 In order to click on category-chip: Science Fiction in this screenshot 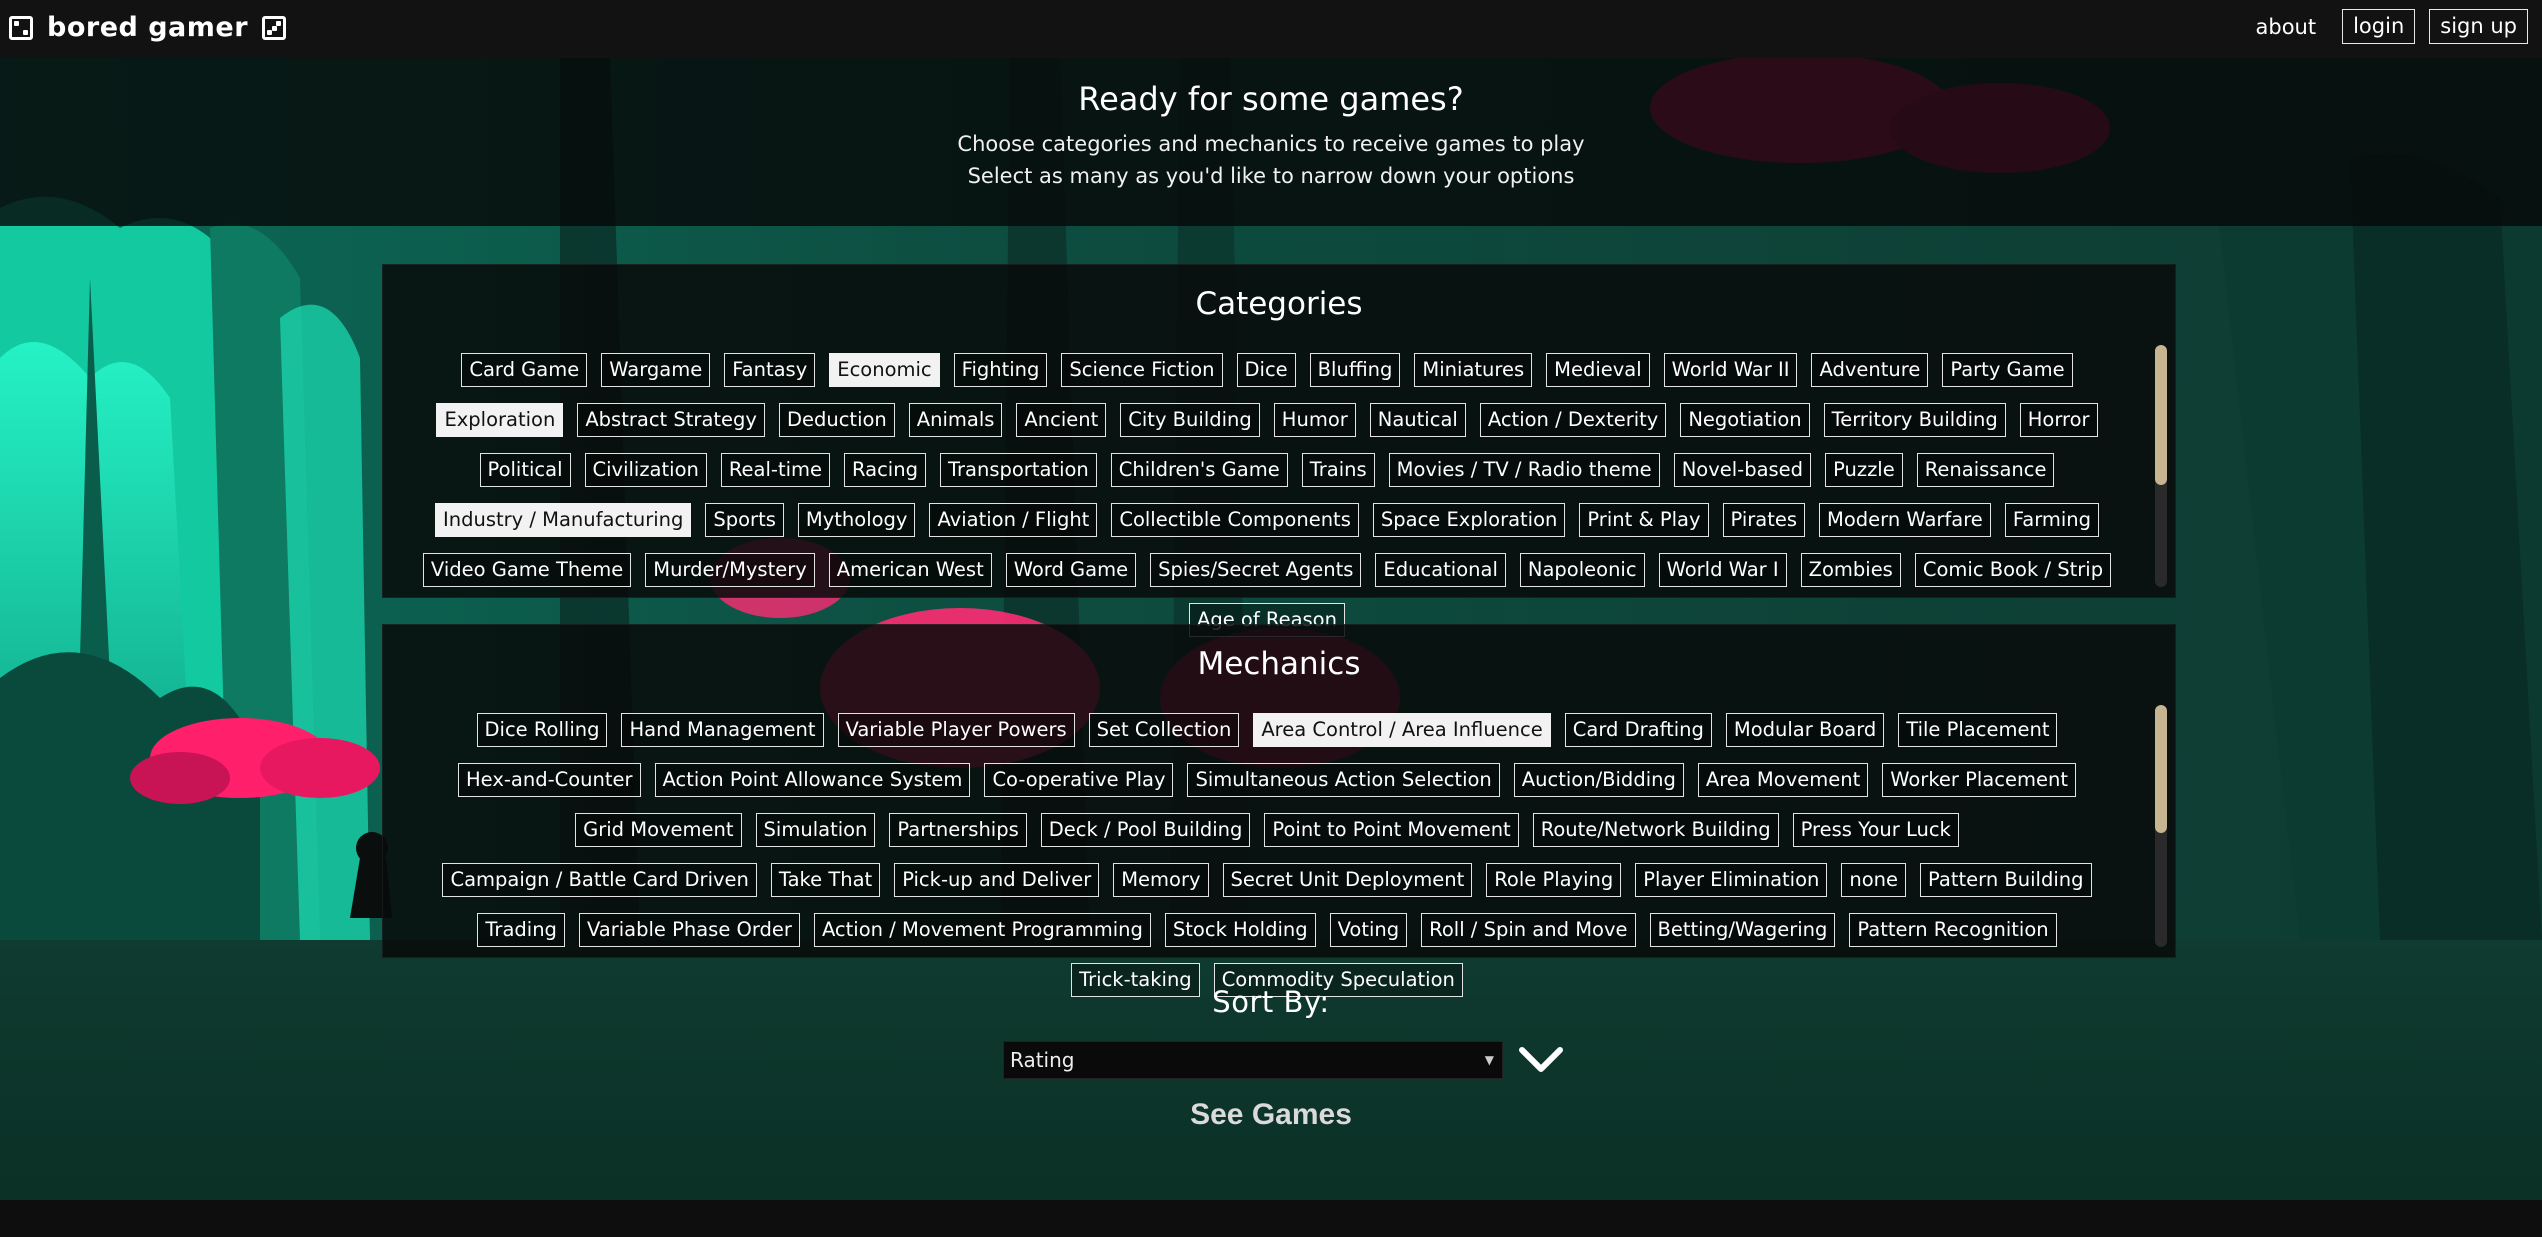, I will do `click(1142, 370)`.